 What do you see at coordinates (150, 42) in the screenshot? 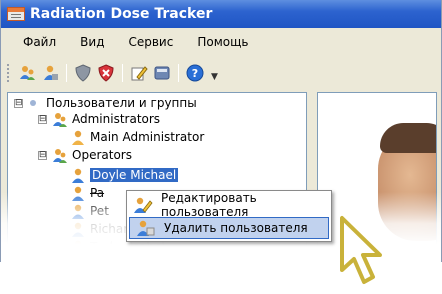
I see `menu-tools: Сервис` at bounding box center [150, 42].